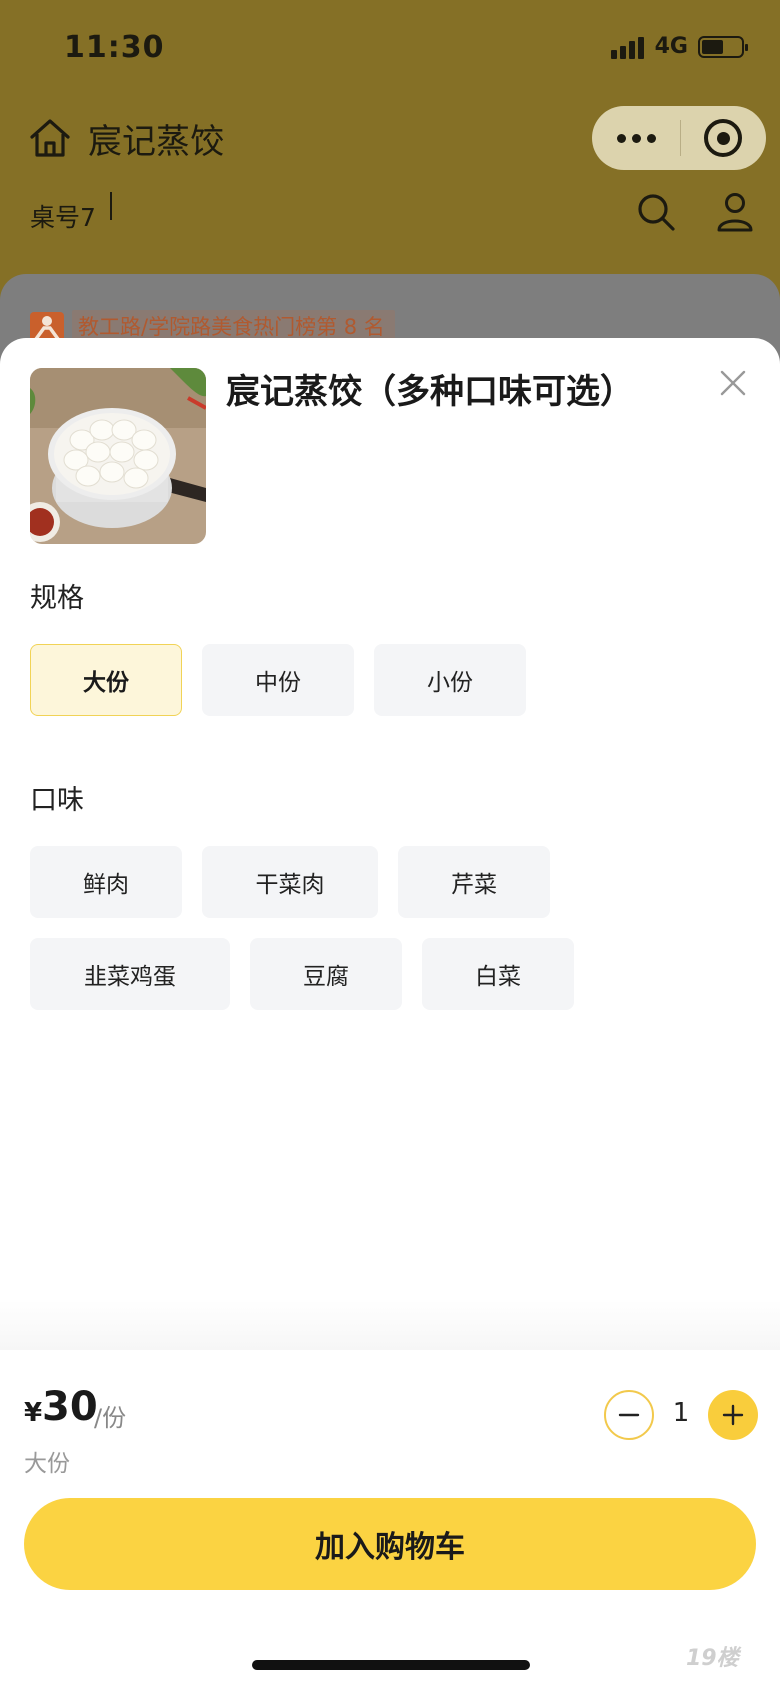 Image resolution: width=780 pixels, height=1688 pixels. What do you see at coordinates (733, 383) in the screenshot?
I see `close-icon` at bounding box center [733, 383].